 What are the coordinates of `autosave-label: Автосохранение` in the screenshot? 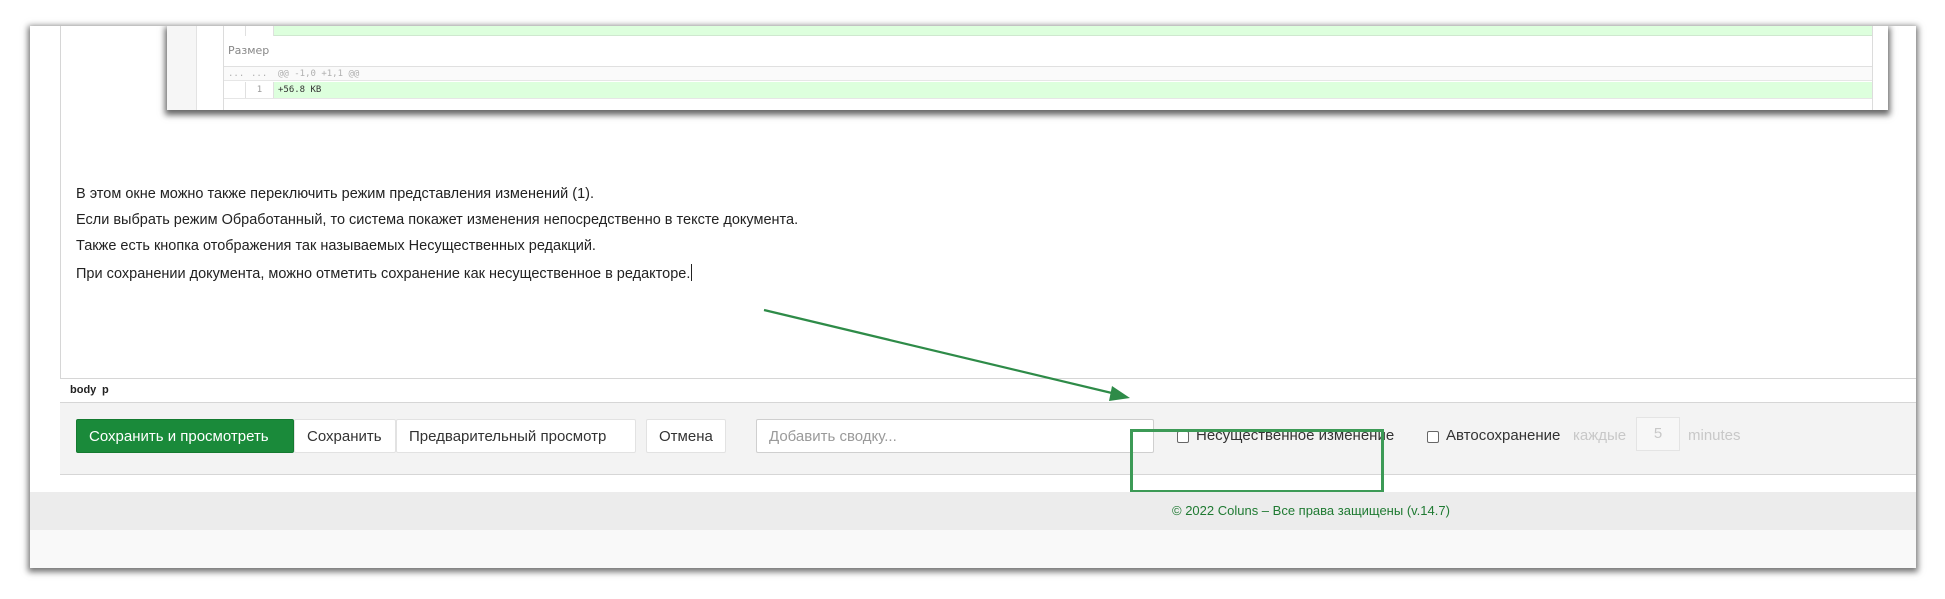 It's located at (1503, 435).